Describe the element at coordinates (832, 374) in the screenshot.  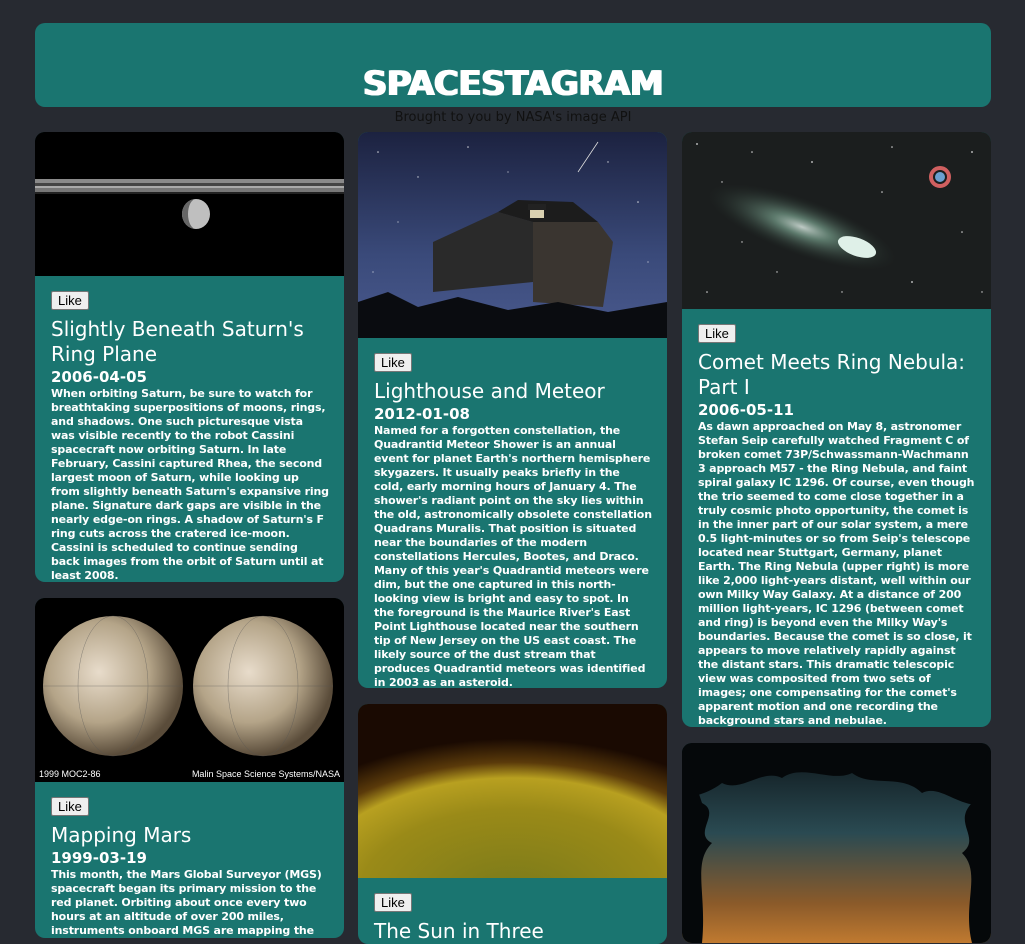
I see `post-title: Comet Meets Ring Nebula: Part I` at that location.